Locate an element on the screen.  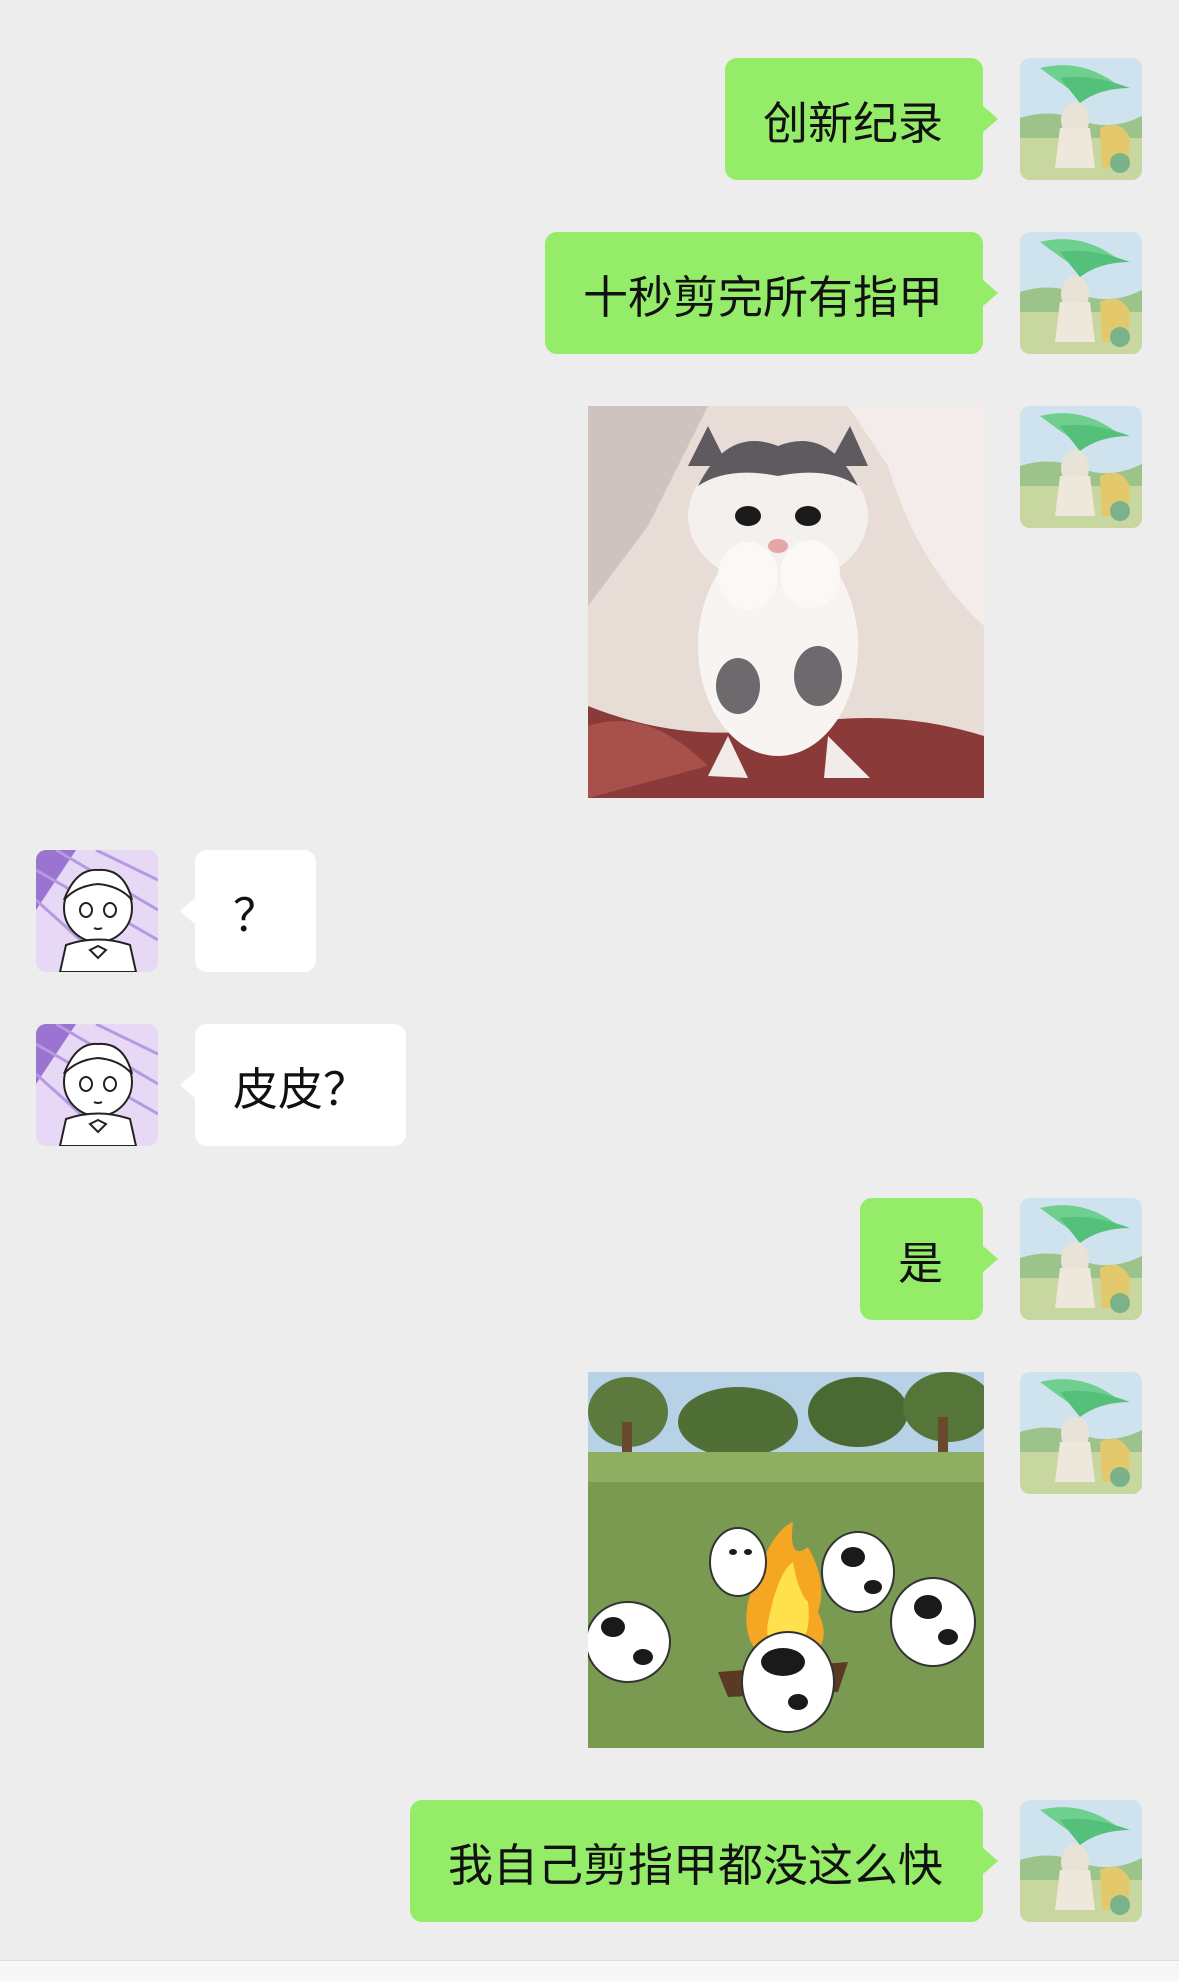
sticker-cows-campfire is located at coordinates (786, 1560).